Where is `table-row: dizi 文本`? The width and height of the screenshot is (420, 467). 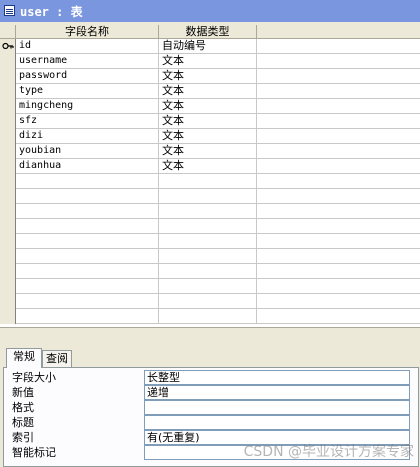
table-row: dizi 文本 is located at coordinates (210, 136).